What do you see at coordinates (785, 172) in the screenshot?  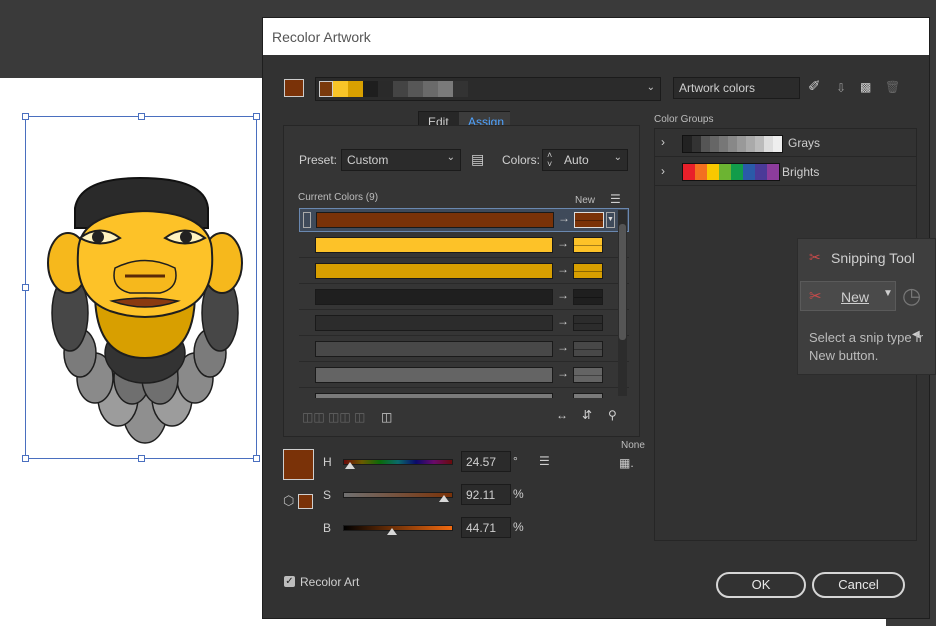 I see `color-group-brights: › Brights` at bounding box center [785, 172].